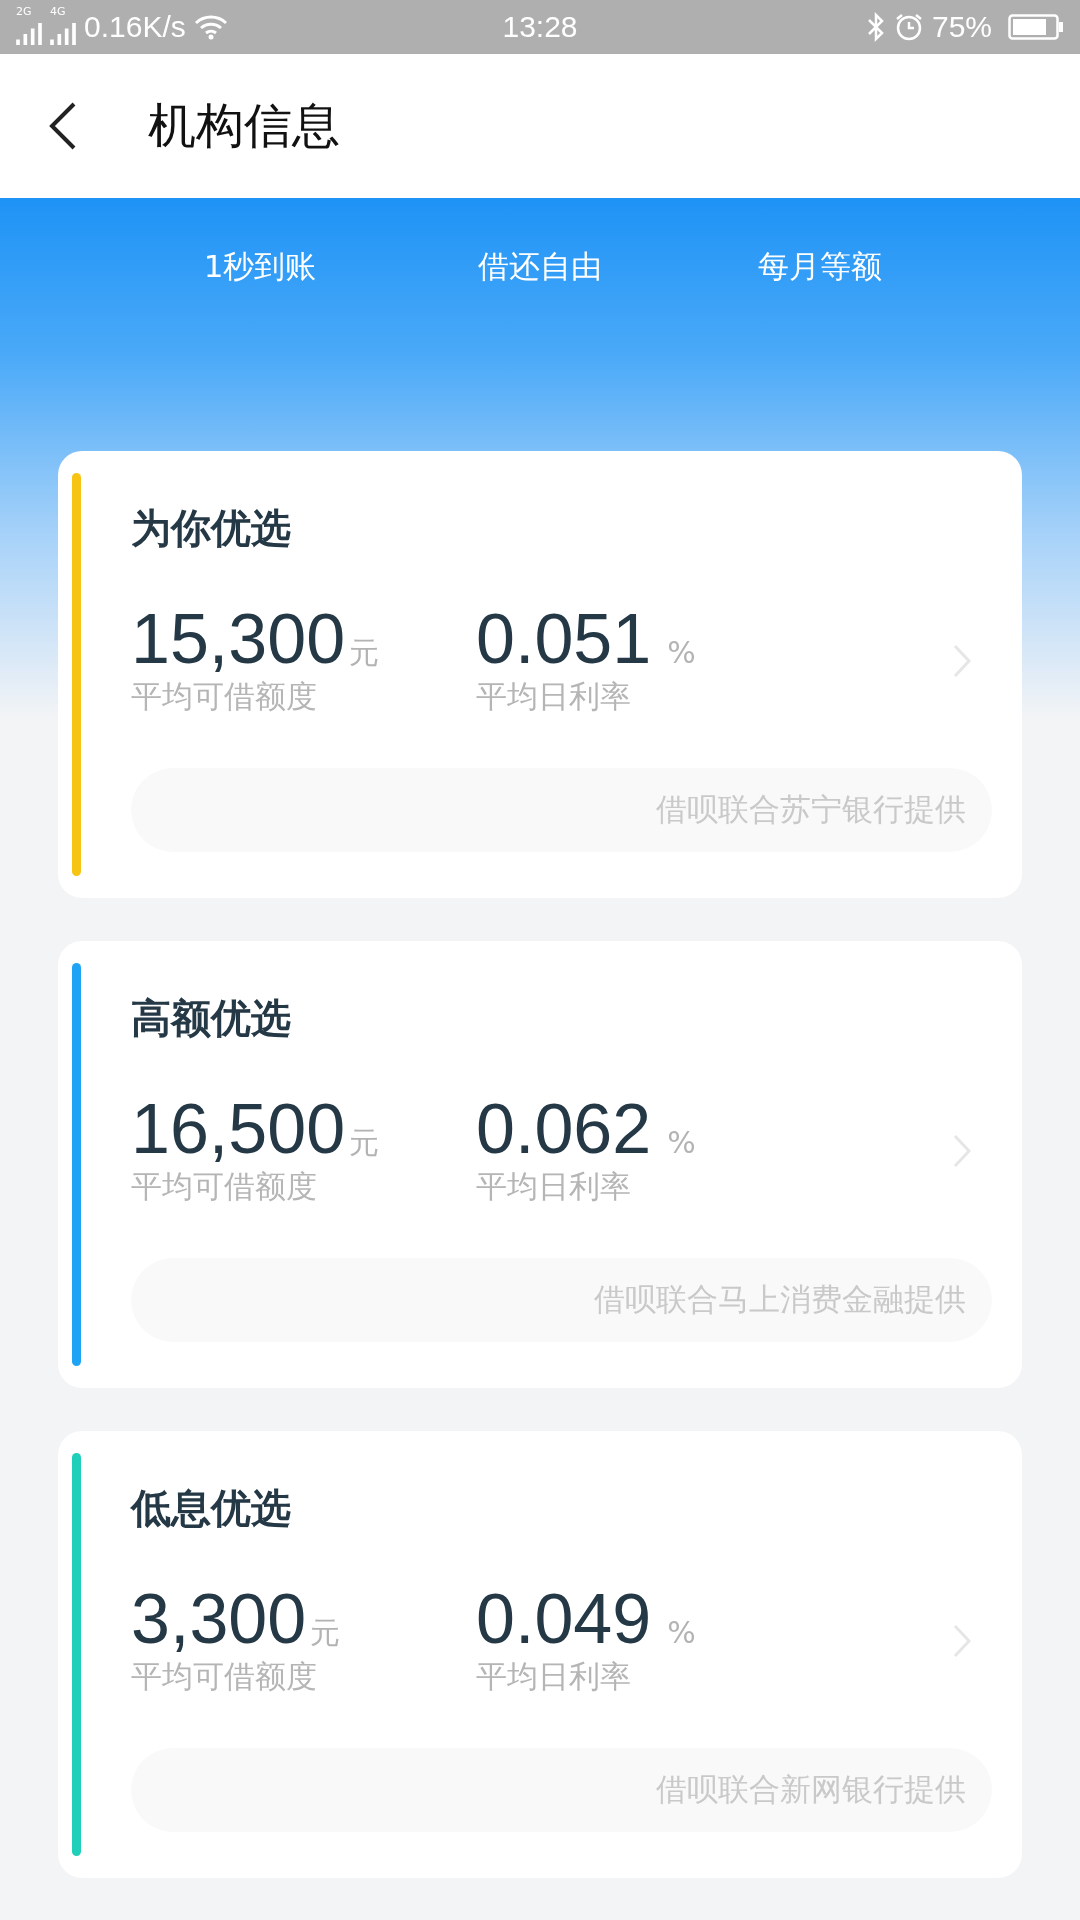 This screenshot has height=1920, width=1080. What do you see at coordinates (260, 266) in the screenshot?
I see `feature-label: 1秒到账` at bounding box center [260, 266].